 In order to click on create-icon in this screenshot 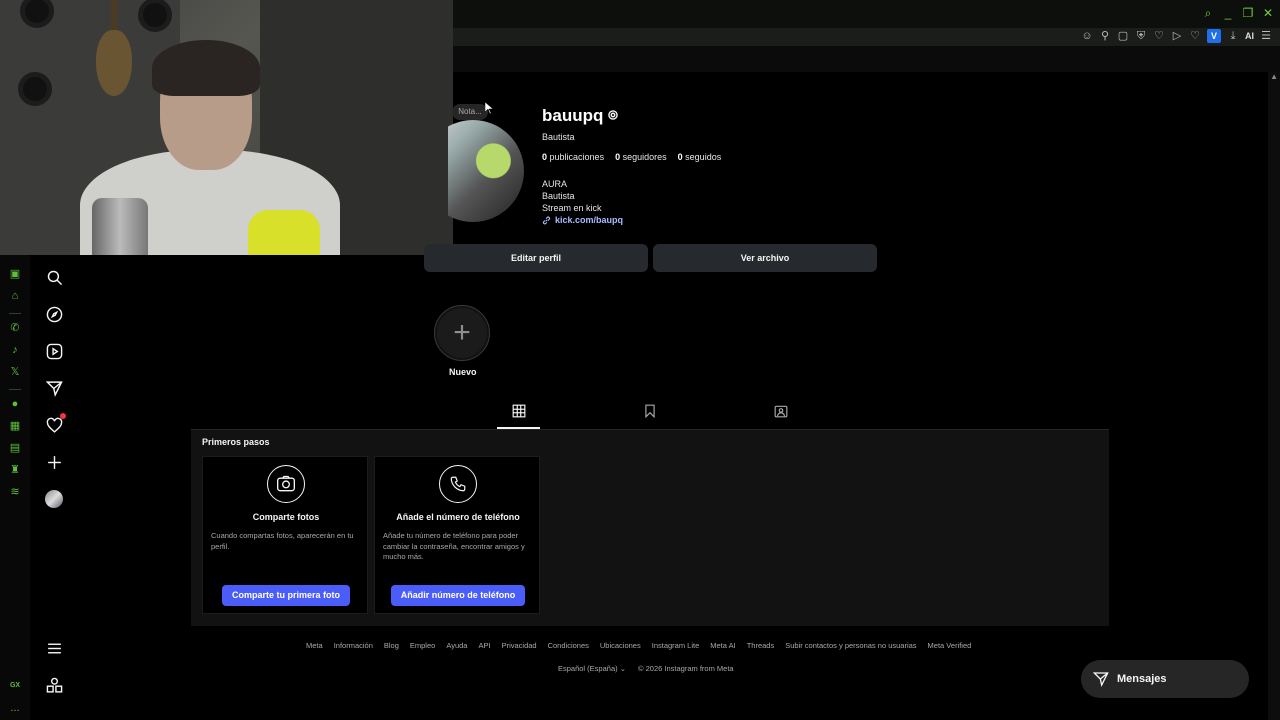, I will do `click(54, 462)`.